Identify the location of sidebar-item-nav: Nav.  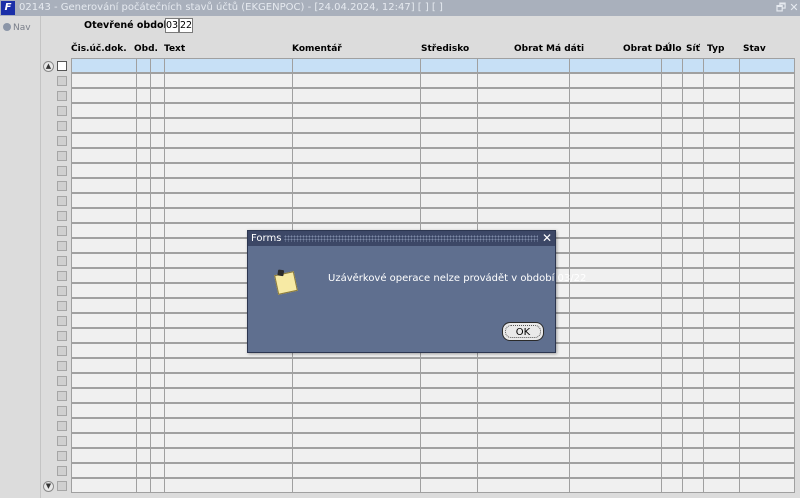
(17, 28).